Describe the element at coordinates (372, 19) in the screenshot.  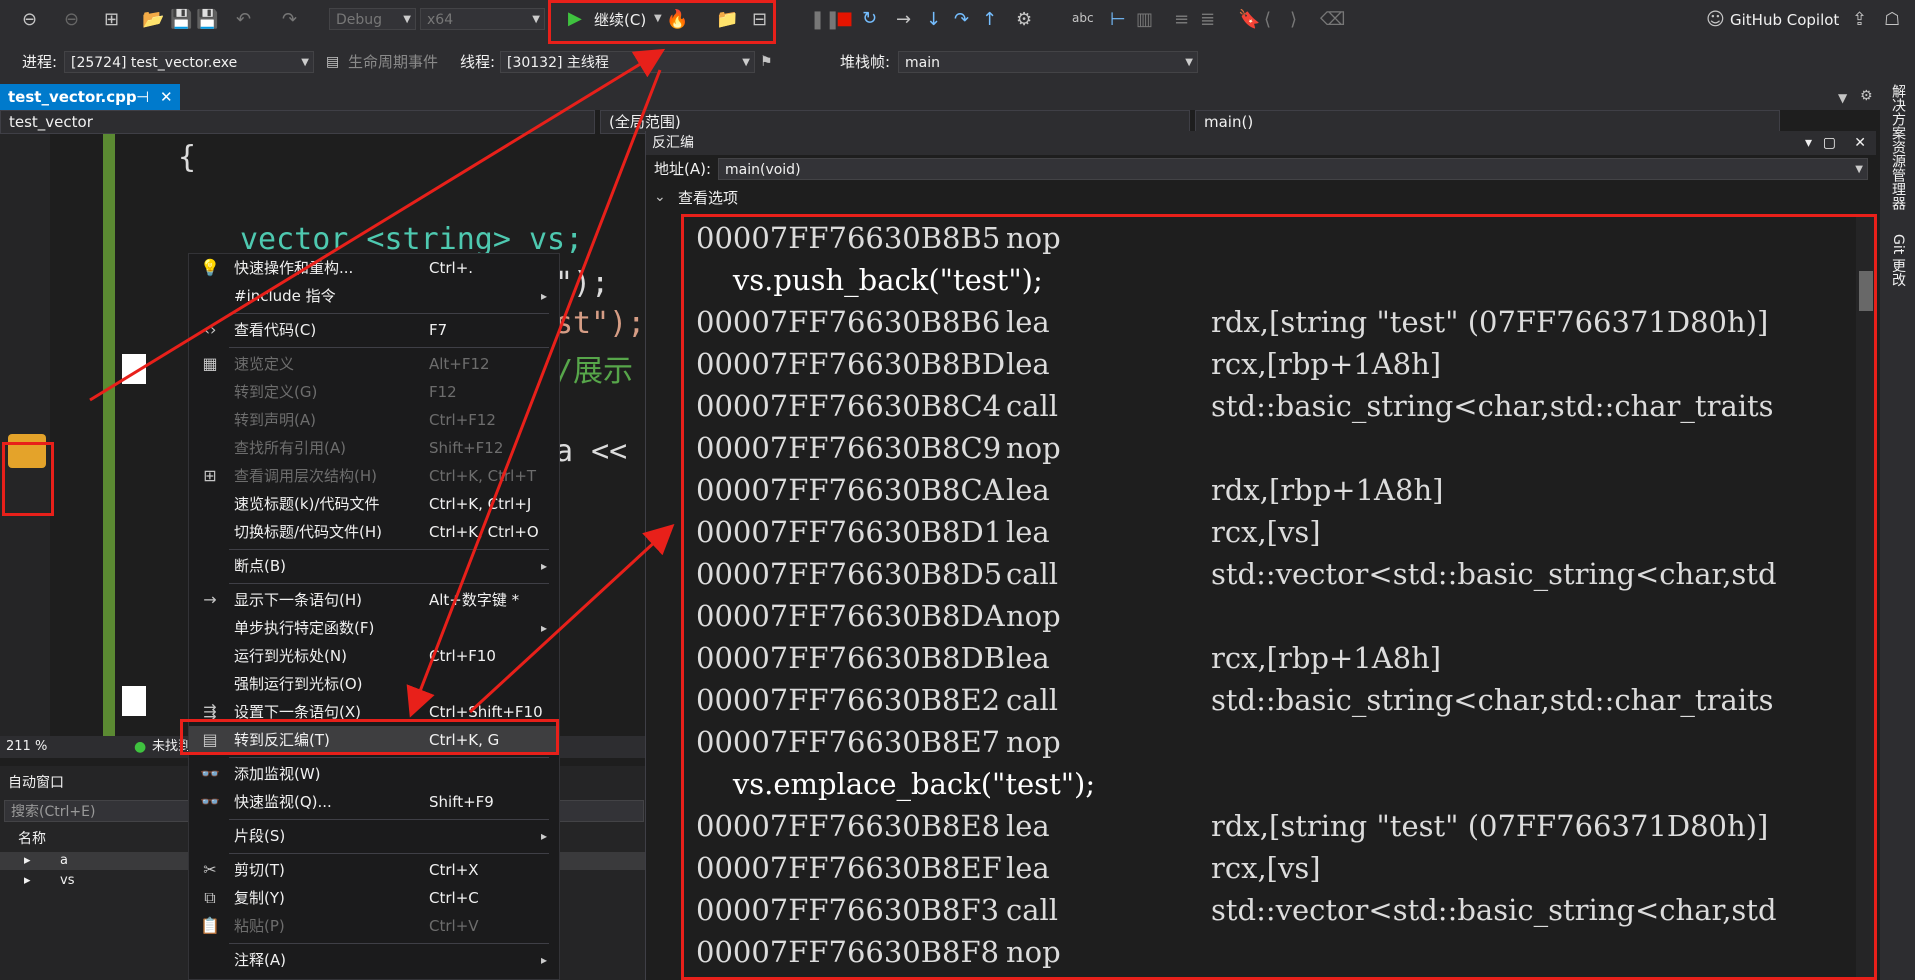
I see `config-select: Debug ▼` at that location.